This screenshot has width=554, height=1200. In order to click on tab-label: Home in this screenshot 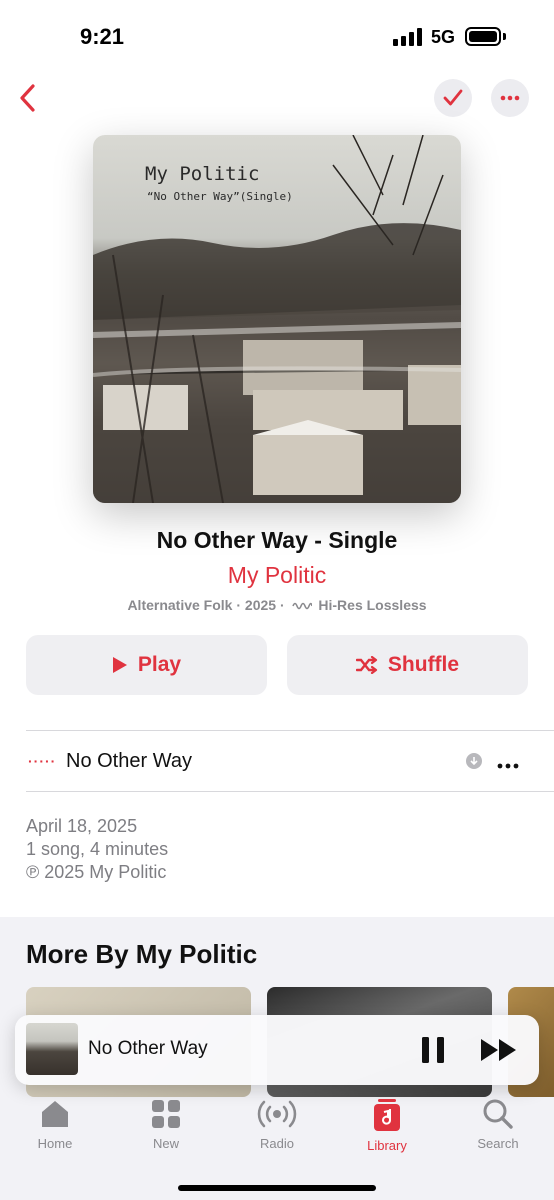, I will do `click(55, 1143)`.